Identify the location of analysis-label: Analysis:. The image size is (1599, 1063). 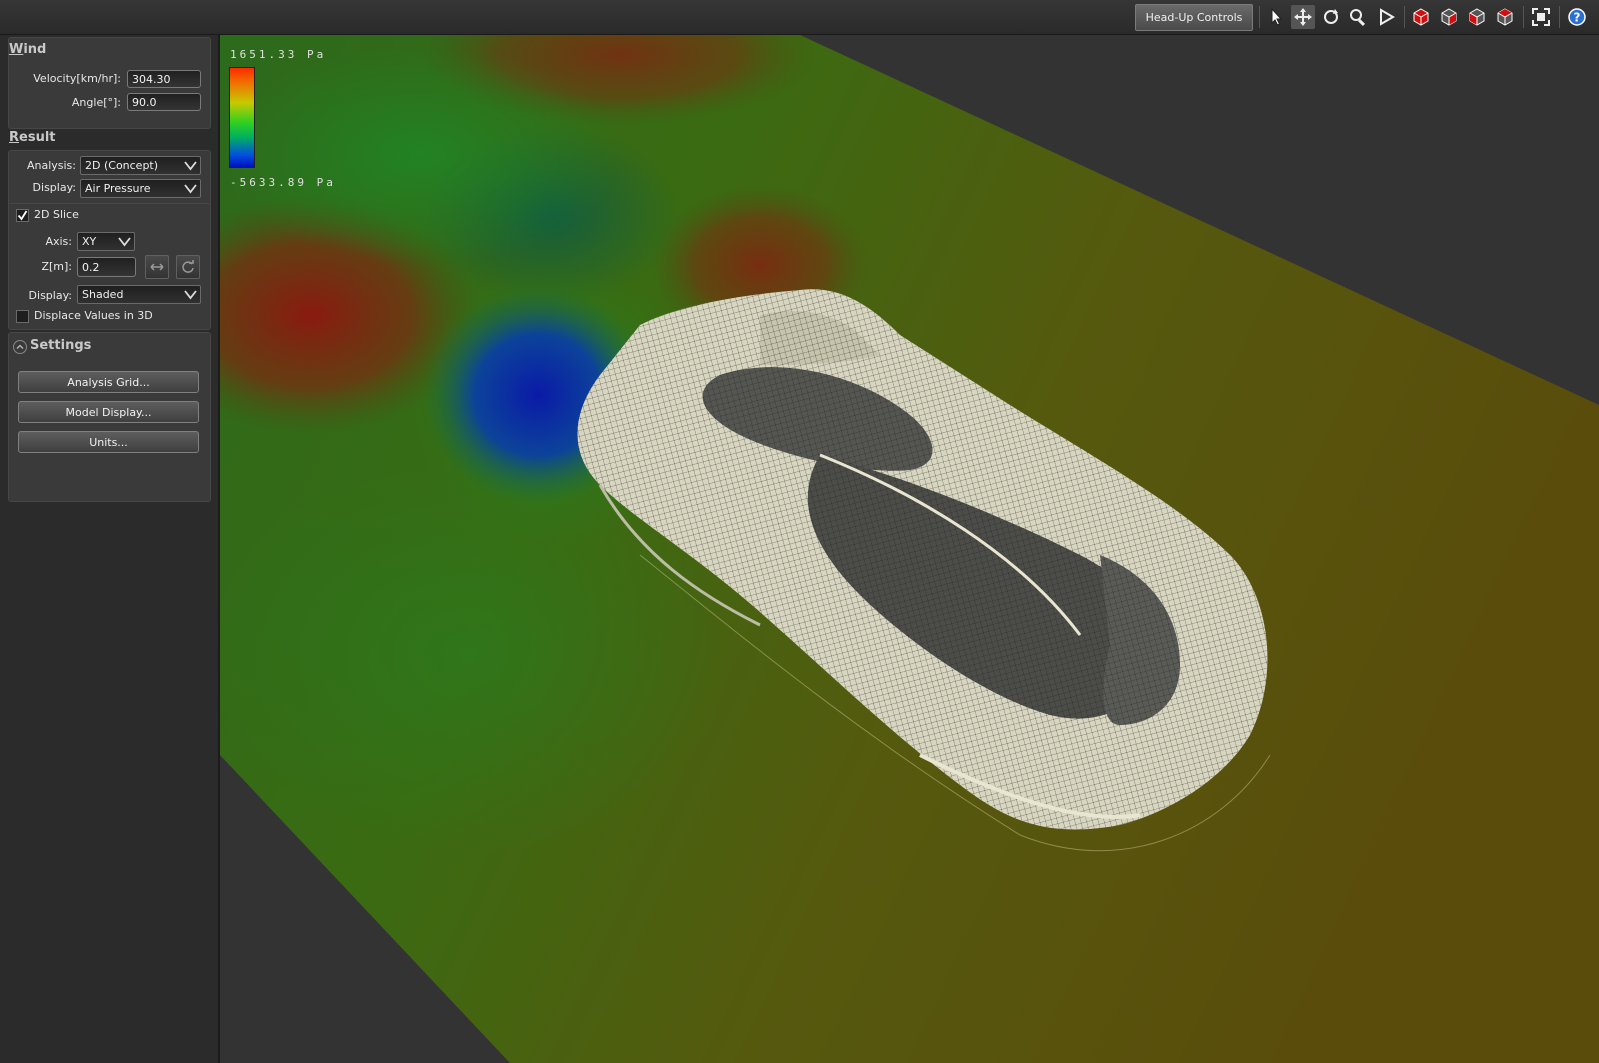
(51, 165).